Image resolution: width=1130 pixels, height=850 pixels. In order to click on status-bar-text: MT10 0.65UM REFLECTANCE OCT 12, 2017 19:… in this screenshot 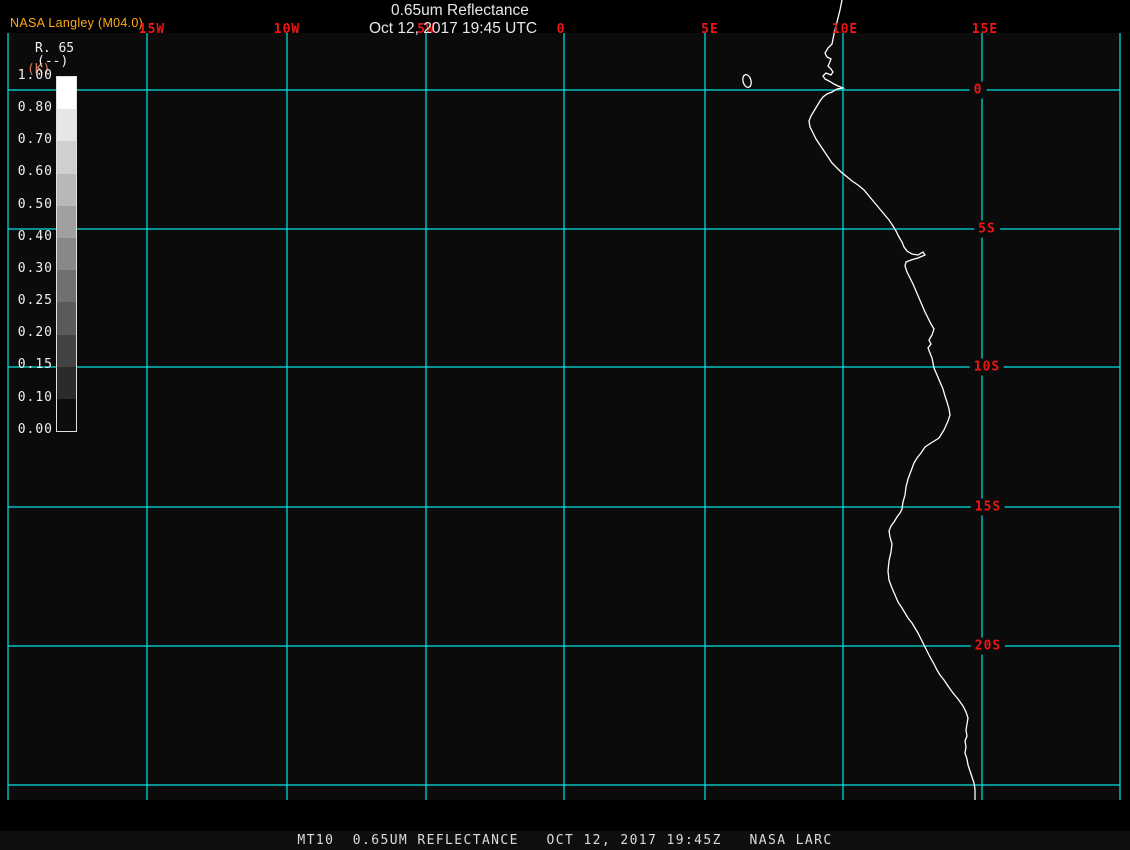, I will do `click(565, 840)`.